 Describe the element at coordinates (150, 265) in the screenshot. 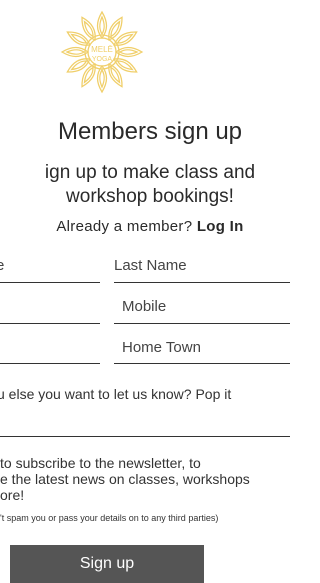

I see `last-name-field: Last Name` at that location.